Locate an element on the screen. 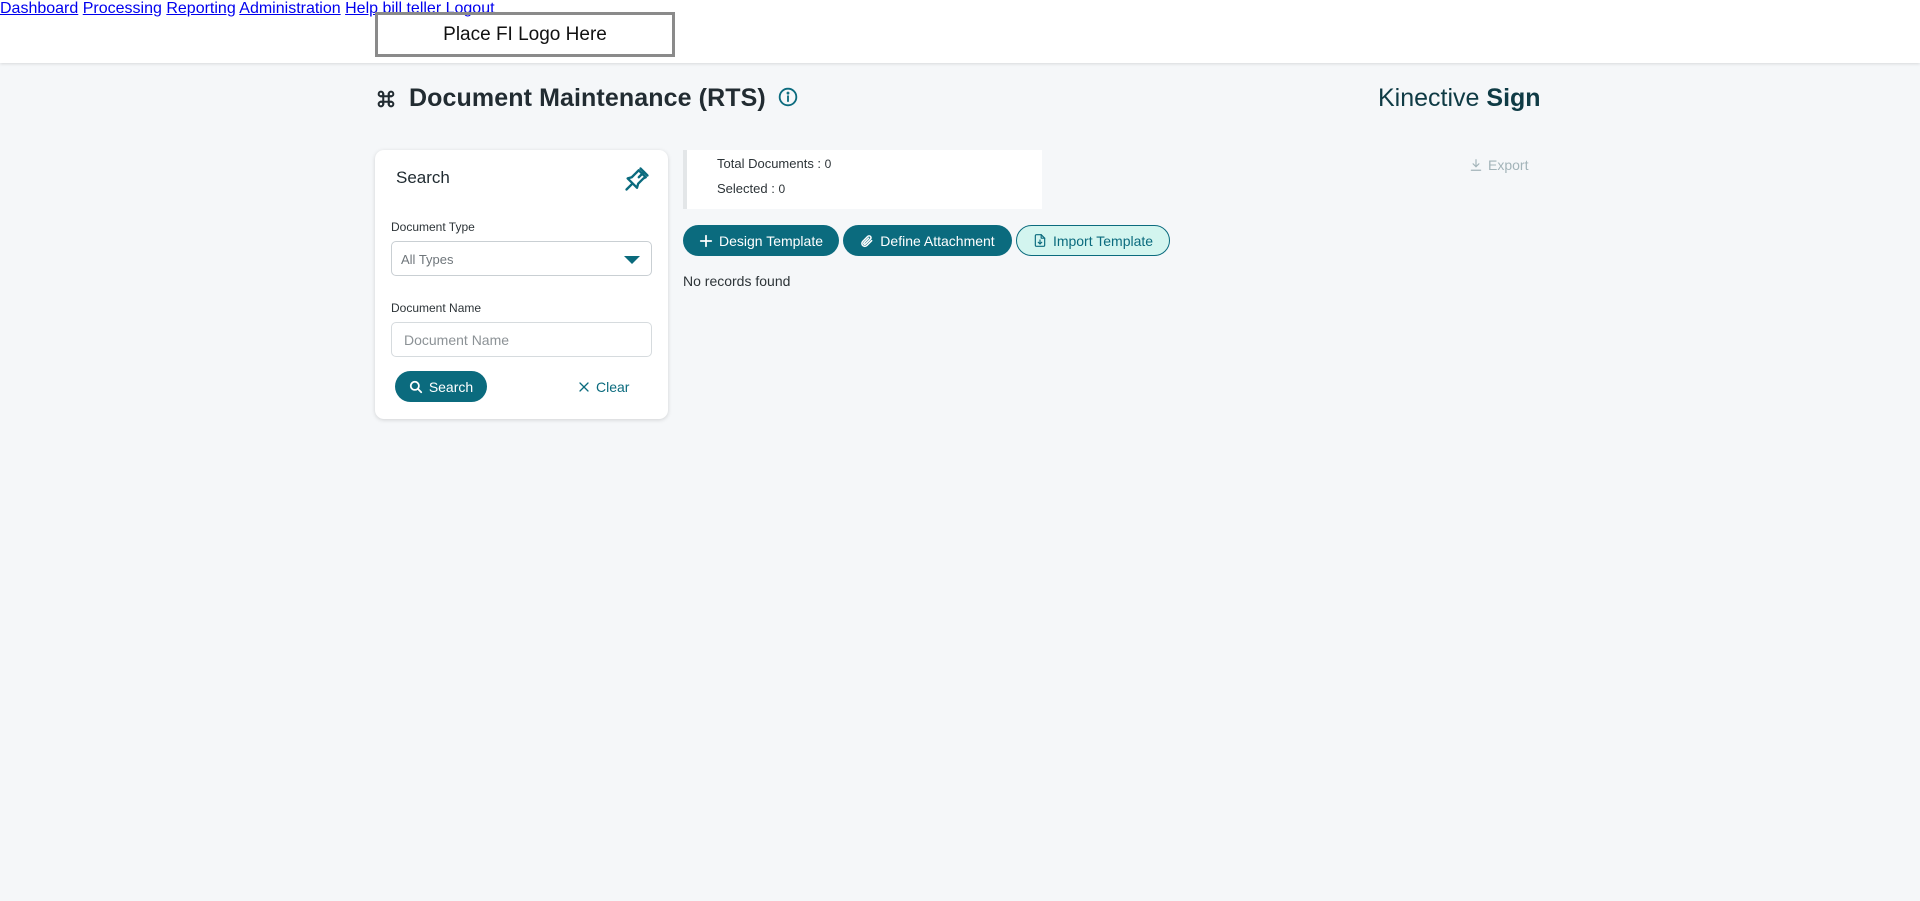  info-icon is located at coordinates (788, 97).